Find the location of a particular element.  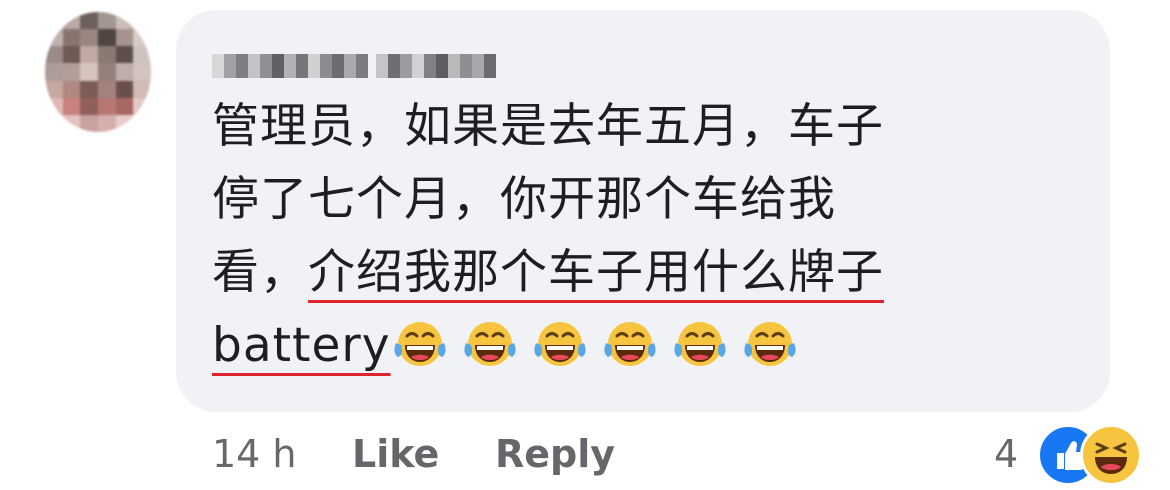

comment-line: 看，介绍我那个车子用什么牌子 is located at coordinates (652, 272).